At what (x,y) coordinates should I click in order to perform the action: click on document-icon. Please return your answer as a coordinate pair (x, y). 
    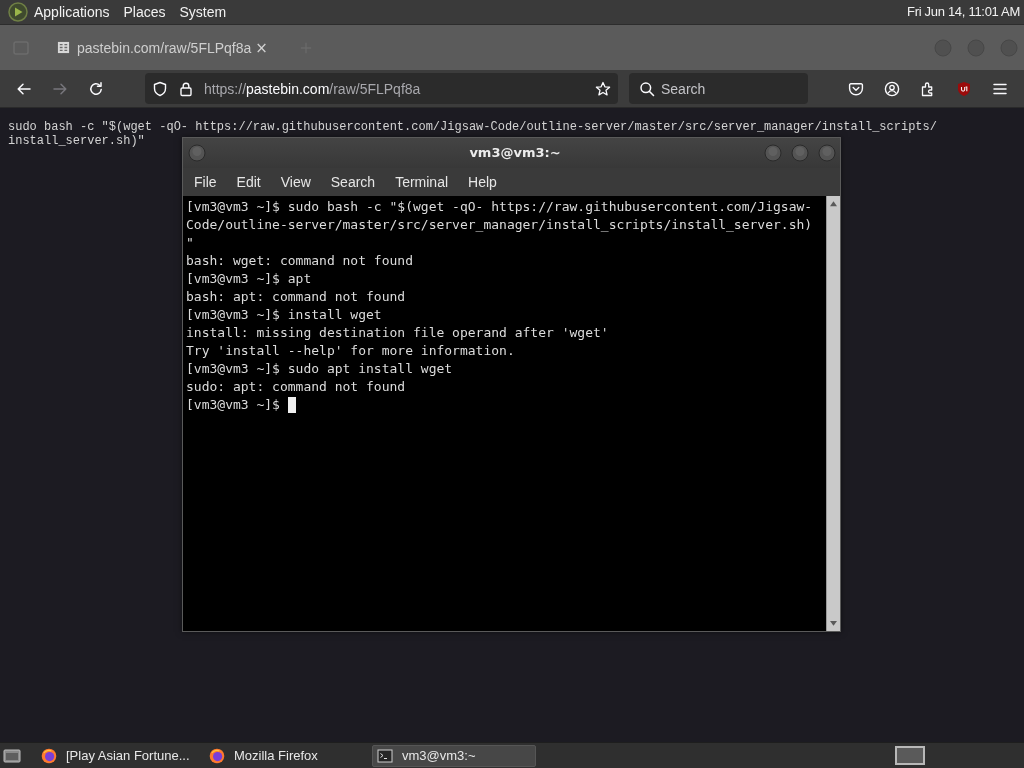
    Looking at the image, I should click on (63, 47).